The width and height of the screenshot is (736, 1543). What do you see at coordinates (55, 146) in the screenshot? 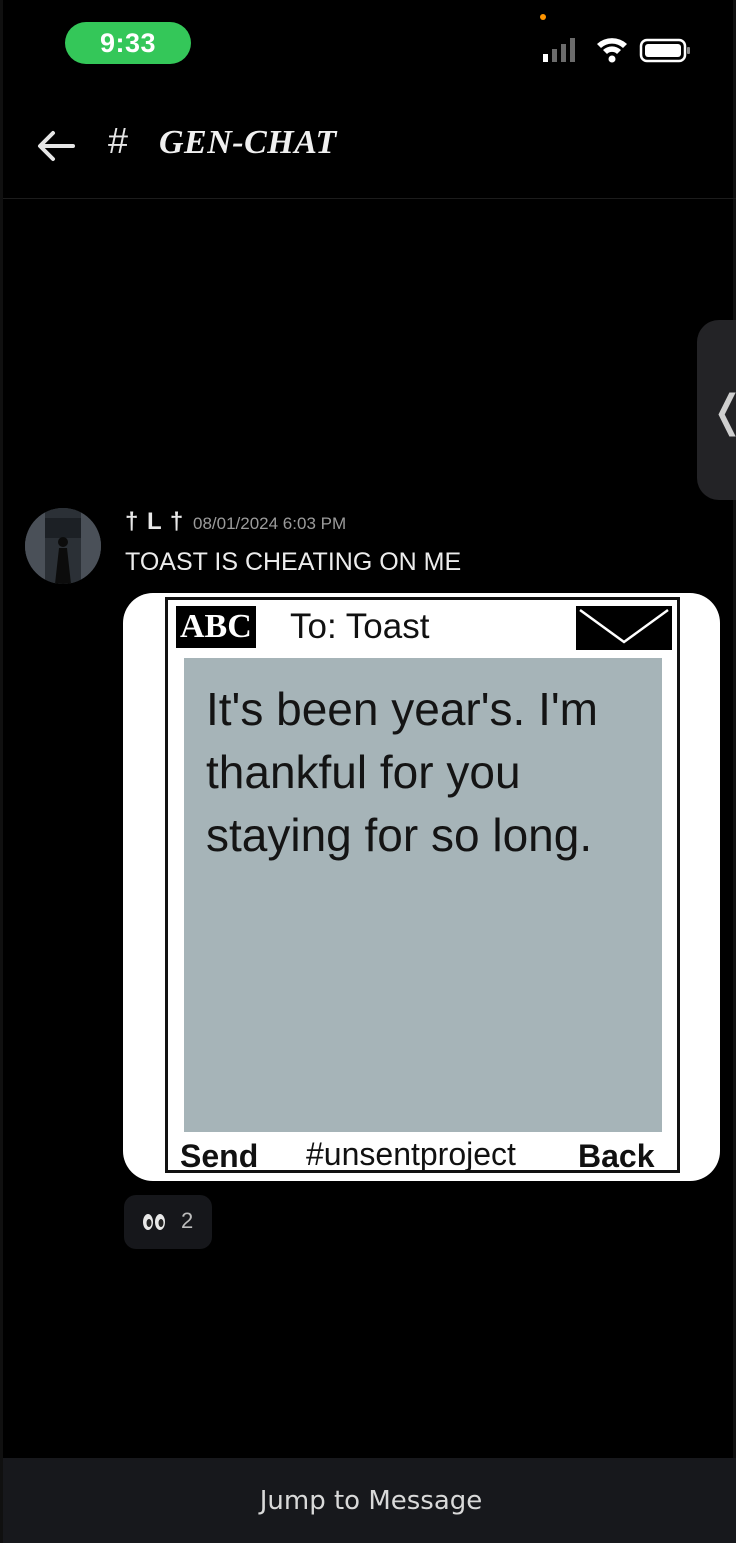
I see `back-arrow-icon` at bounding box center [55, 146].